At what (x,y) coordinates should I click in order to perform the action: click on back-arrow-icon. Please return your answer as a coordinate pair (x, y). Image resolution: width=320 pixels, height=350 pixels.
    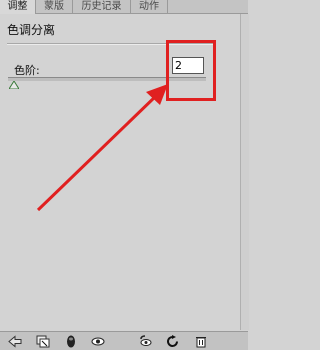
    Looking at the image, I should click on (15, 341).